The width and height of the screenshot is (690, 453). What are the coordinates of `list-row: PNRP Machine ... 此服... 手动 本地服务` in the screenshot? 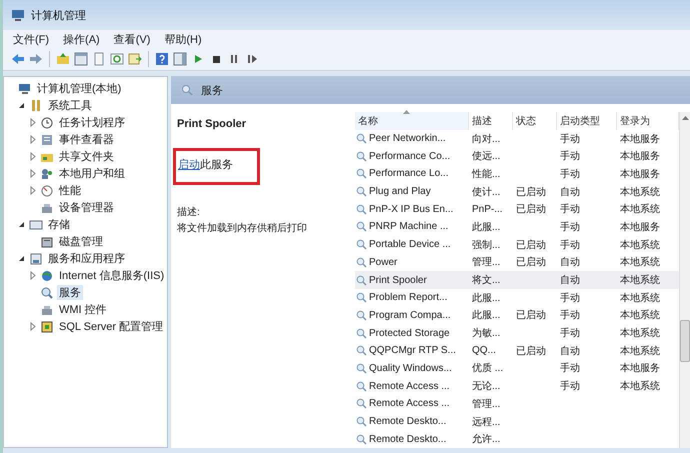 It's located at (517, 227).